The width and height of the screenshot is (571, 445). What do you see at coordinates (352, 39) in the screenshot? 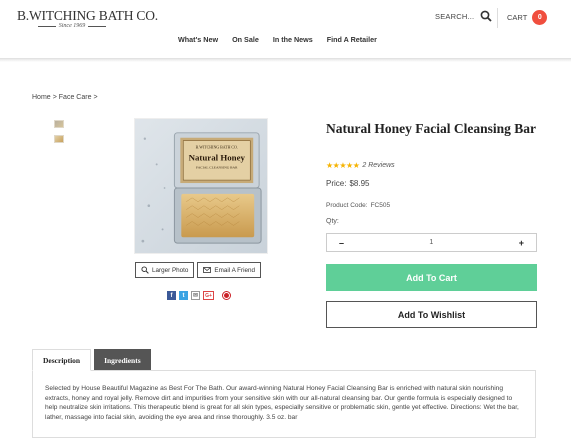
I see `nav-item-find-a-retailer: Find A Retailer` at bounding box center [352, 39].